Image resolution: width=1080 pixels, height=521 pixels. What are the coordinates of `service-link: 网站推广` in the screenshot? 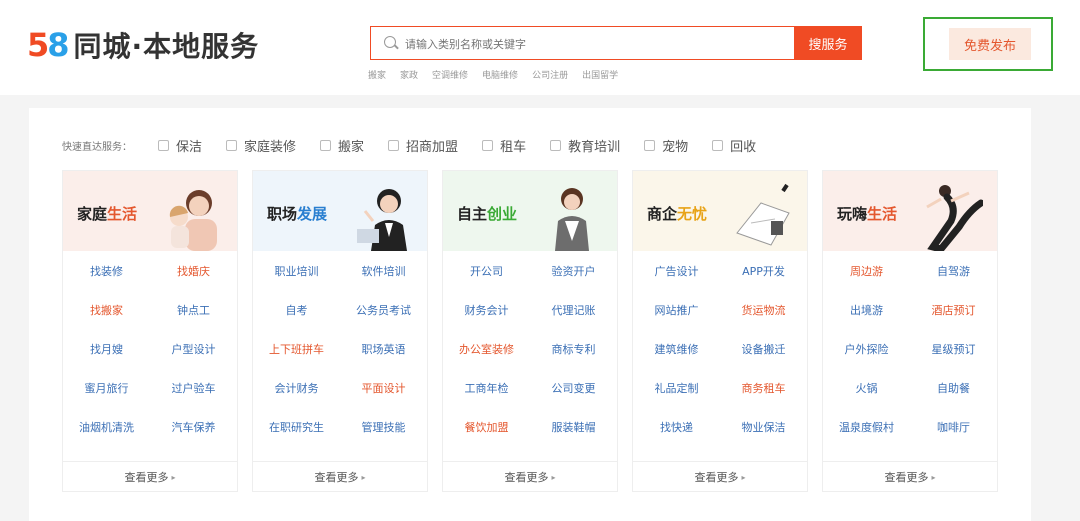 It's located at (676, 310).